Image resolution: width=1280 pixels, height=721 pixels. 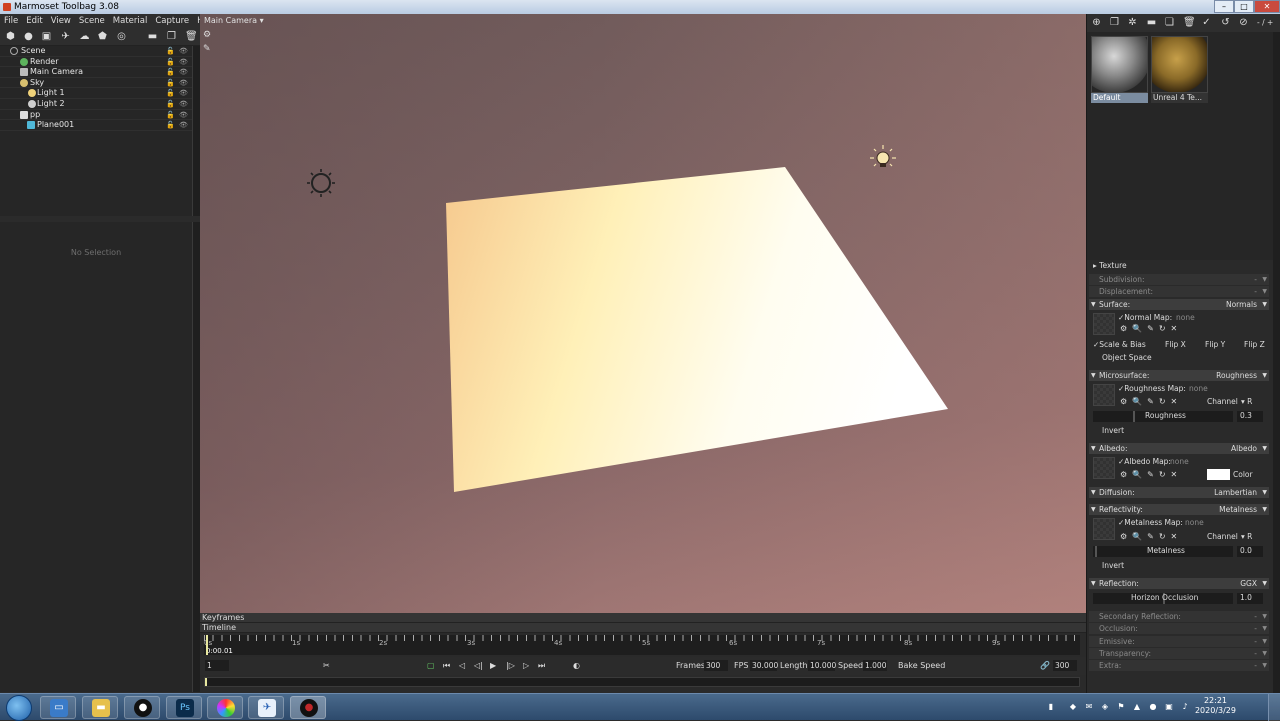 What do you see at coordinates (321, 183) in the screenshot?
I see `sun-light-gizmo-icon` at bounding box center [321, 183].